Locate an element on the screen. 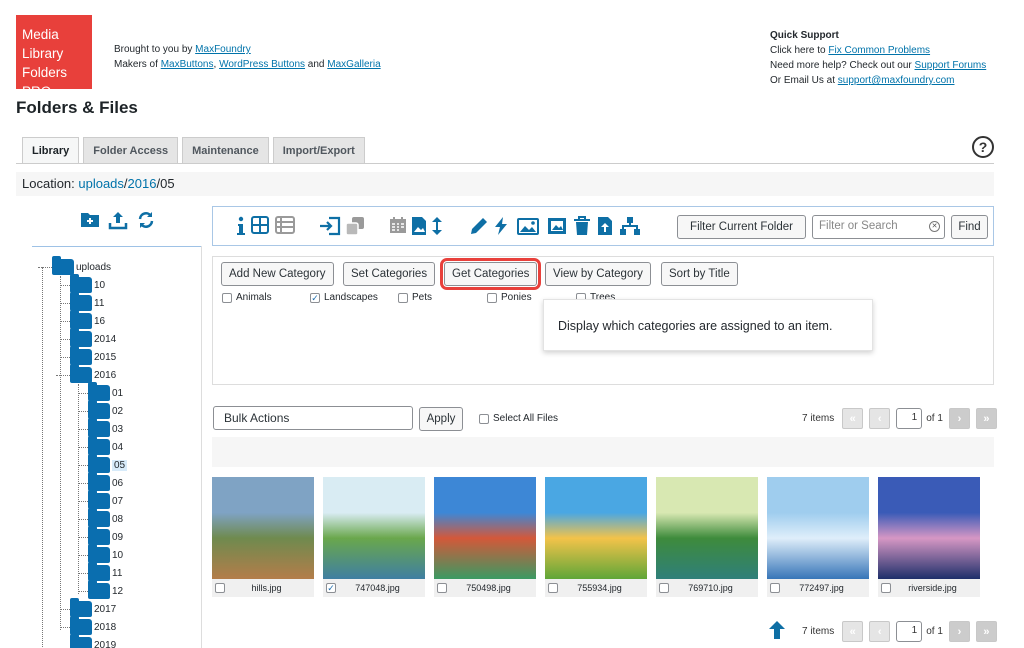  maxfoundry-link: MaxFoundry is located at coordinates (223, 49).